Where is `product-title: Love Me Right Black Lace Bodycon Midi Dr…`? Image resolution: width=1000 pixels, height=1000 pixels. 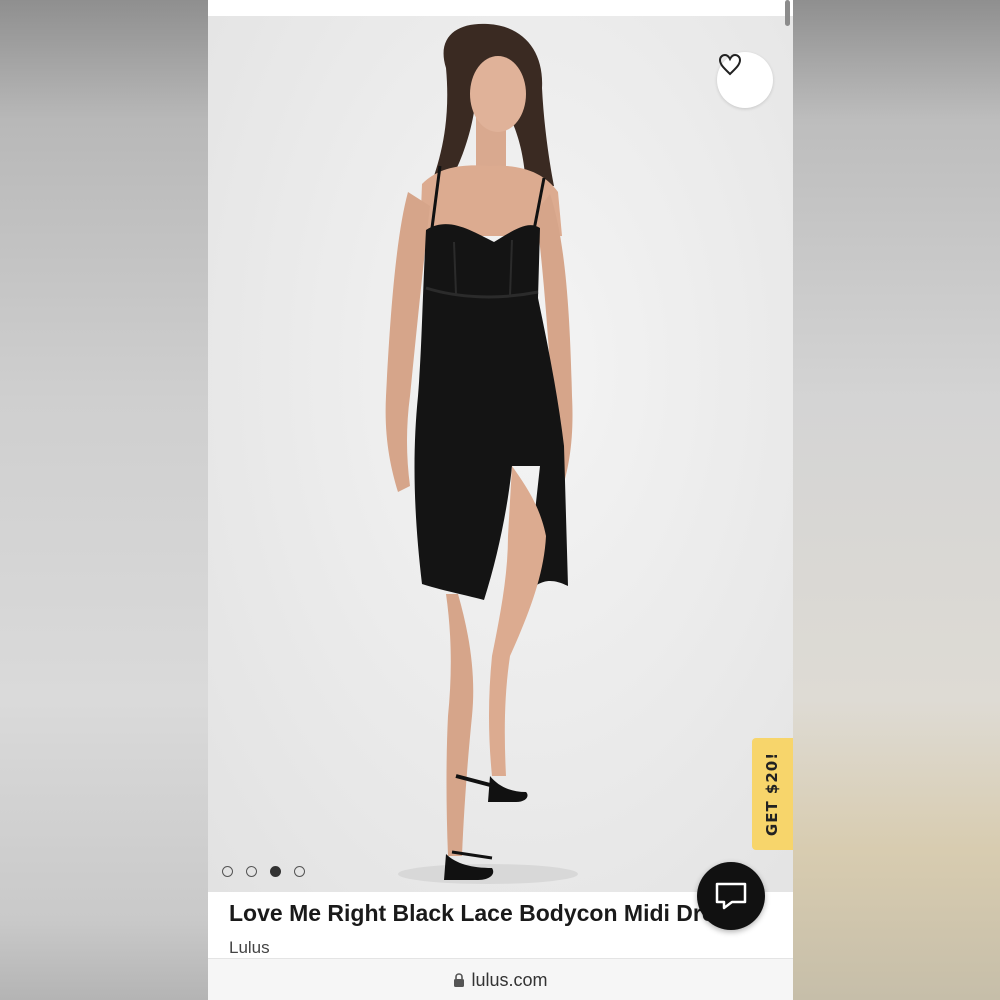 product-title: Love Me Right Black Lace Bodycon Midi Dr… is located at coordinates (485, 913).